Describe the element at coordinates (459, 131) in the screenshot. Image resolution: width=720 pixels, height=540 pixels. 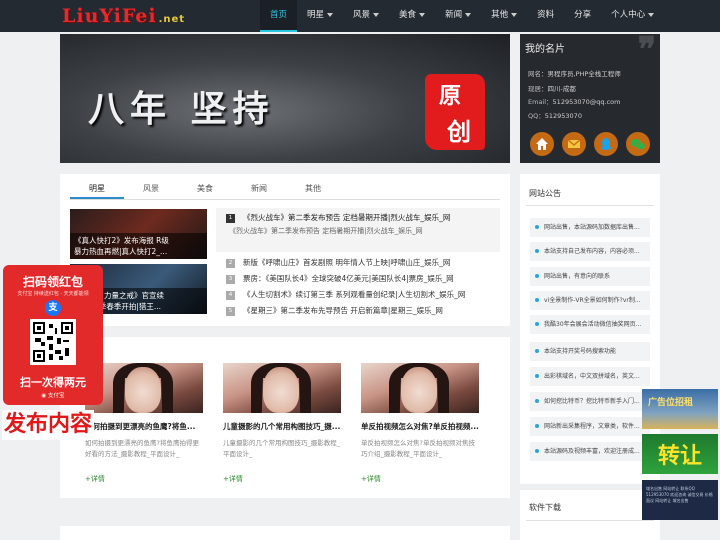
I see `seal-char-2: 创` at that location.